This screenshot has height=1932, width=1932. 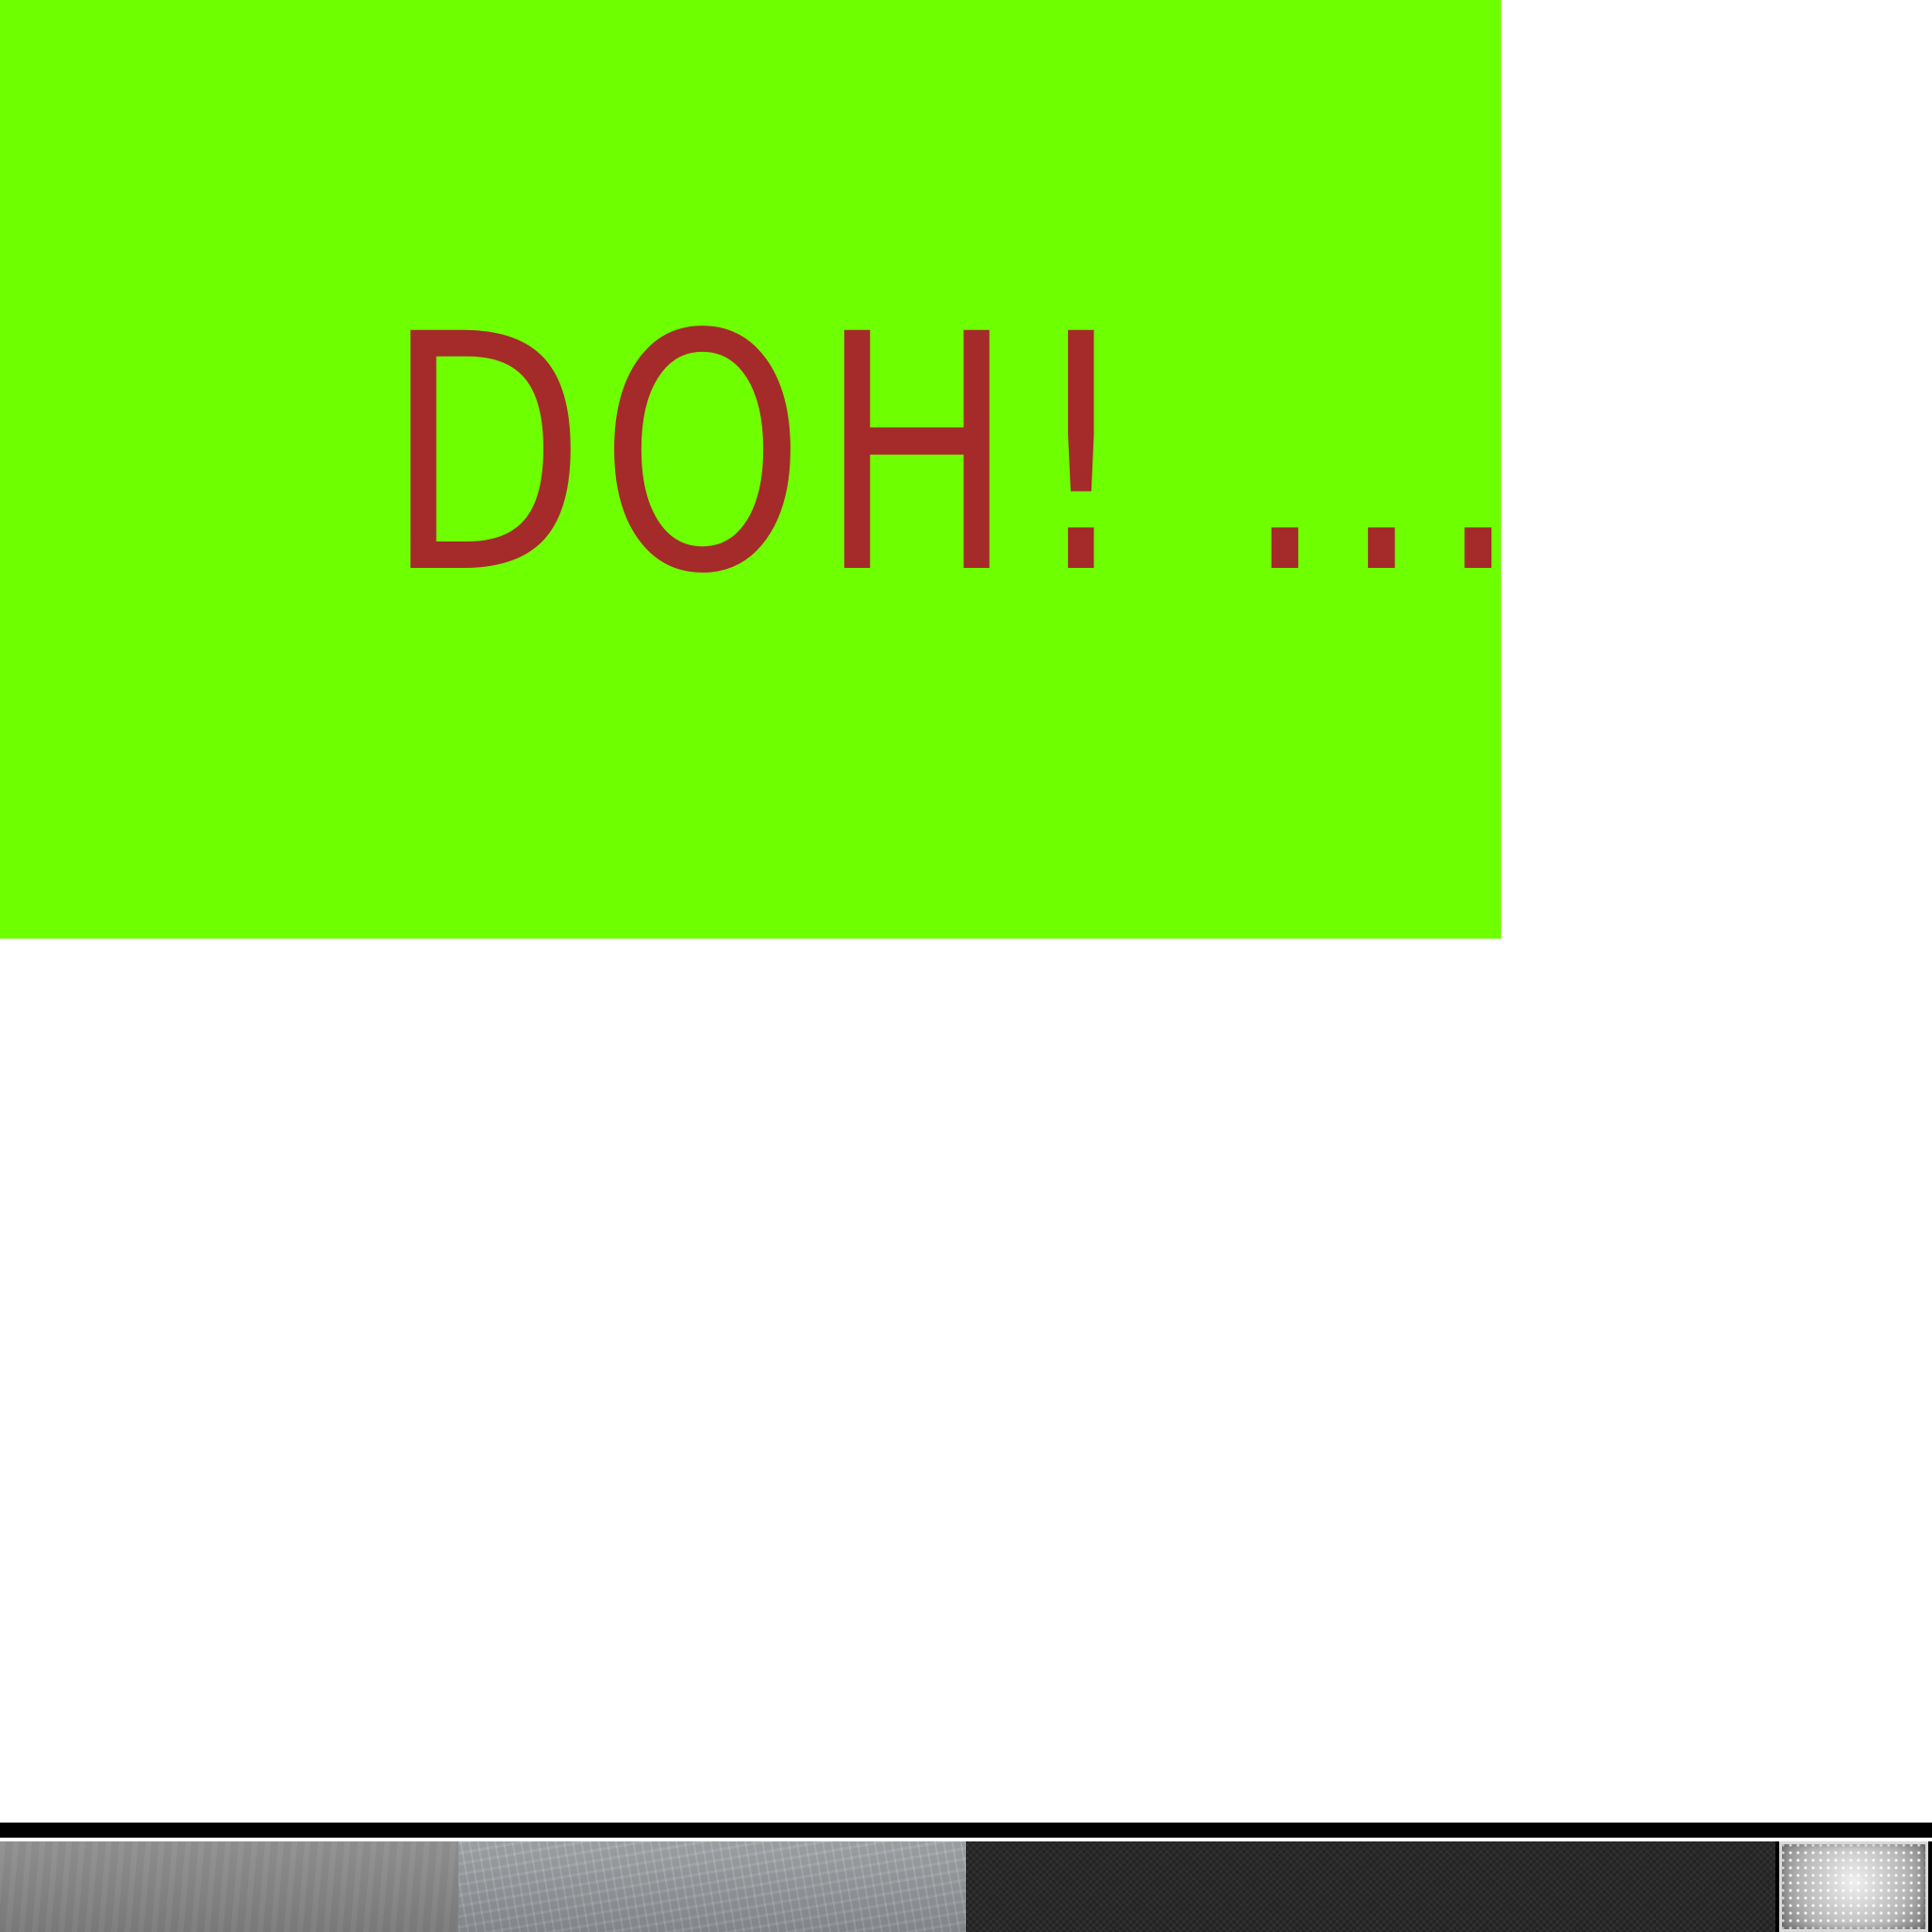 What do you see at coordinates (1370, 1887) in the screenshot?
I see `swatch-dark-textured` at bounding box center [1370, 1887].